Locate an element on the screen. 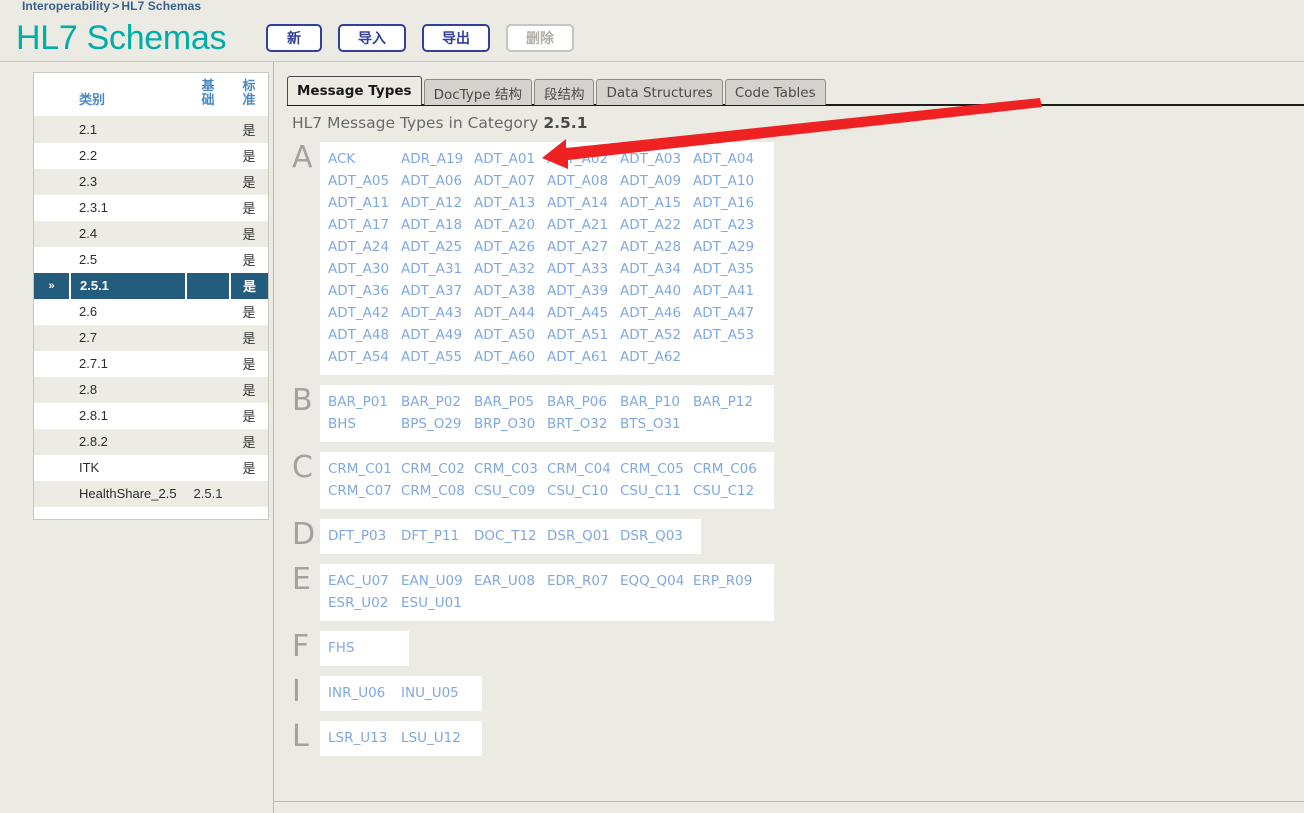 This screenshot has width=1304, height=813. message-type-link: FHS is located at coordinates (364, 648).